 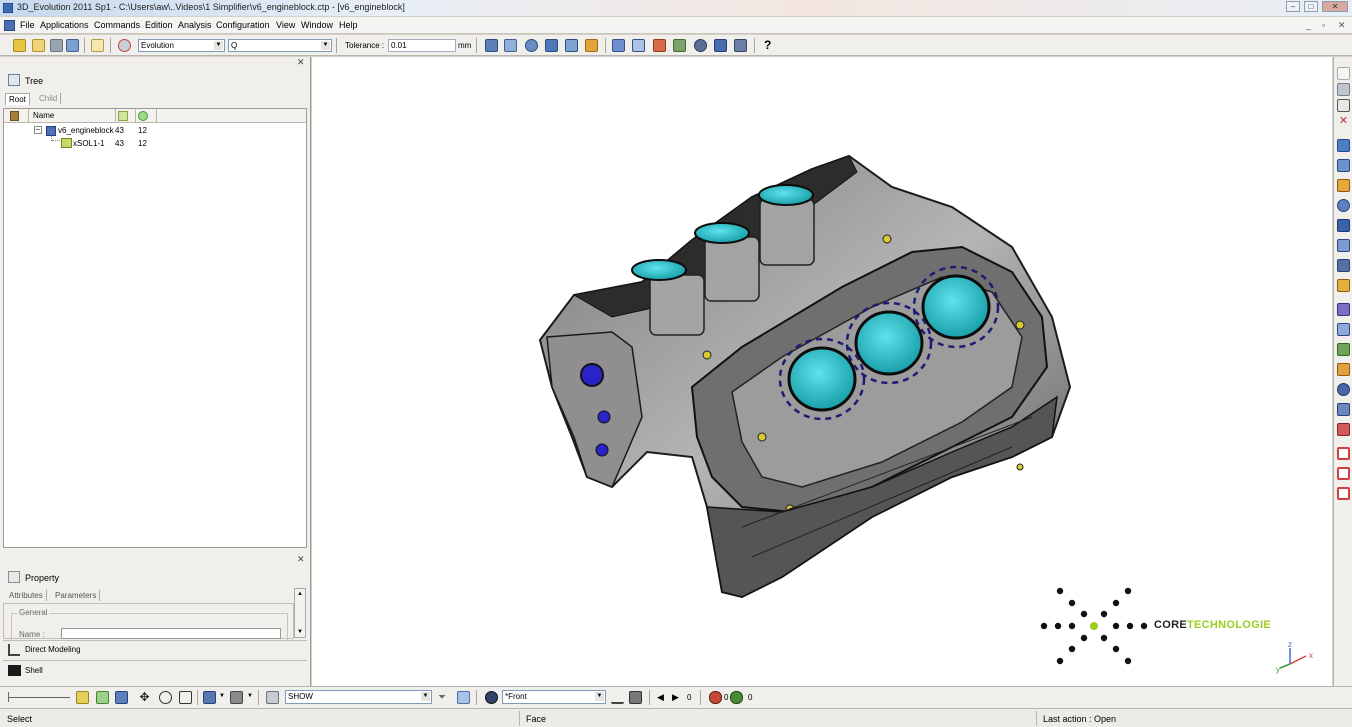 What do you see at coordinates (1343, 409) in the screenshot?
I see `section-icon` at bounding box center [1343, 409].